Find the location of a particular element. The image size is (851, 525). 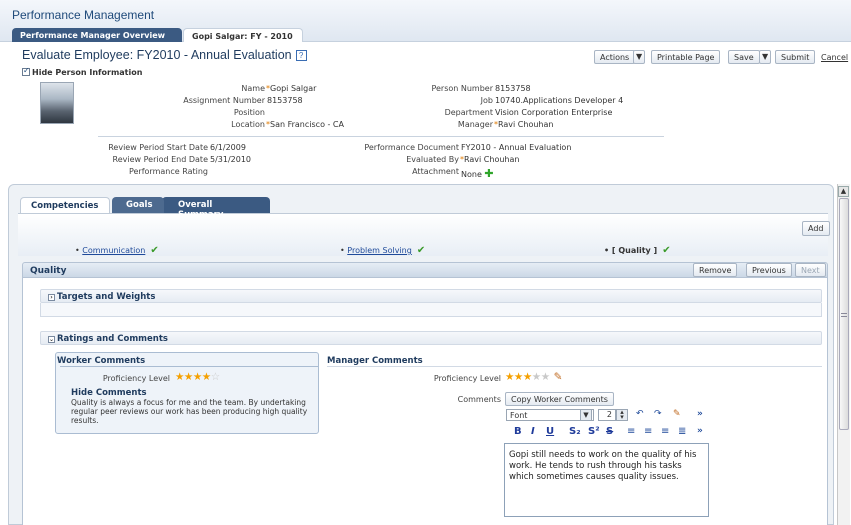

department-value: Vision Corporation Enterprise is located at coordinates (554, 112).